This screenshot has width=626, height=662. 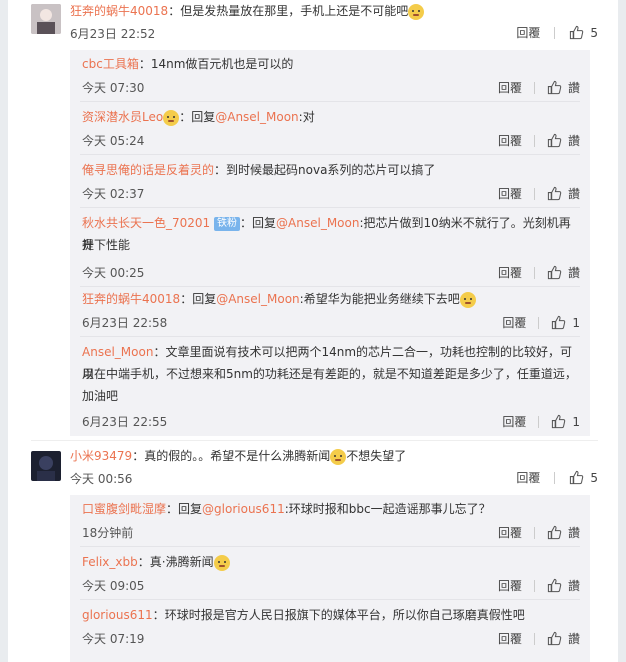 What do you see at coordinates (113, 586) in the screenshot?
I see `reply-time: 今天 09:05` at bounding box center [113, 586].